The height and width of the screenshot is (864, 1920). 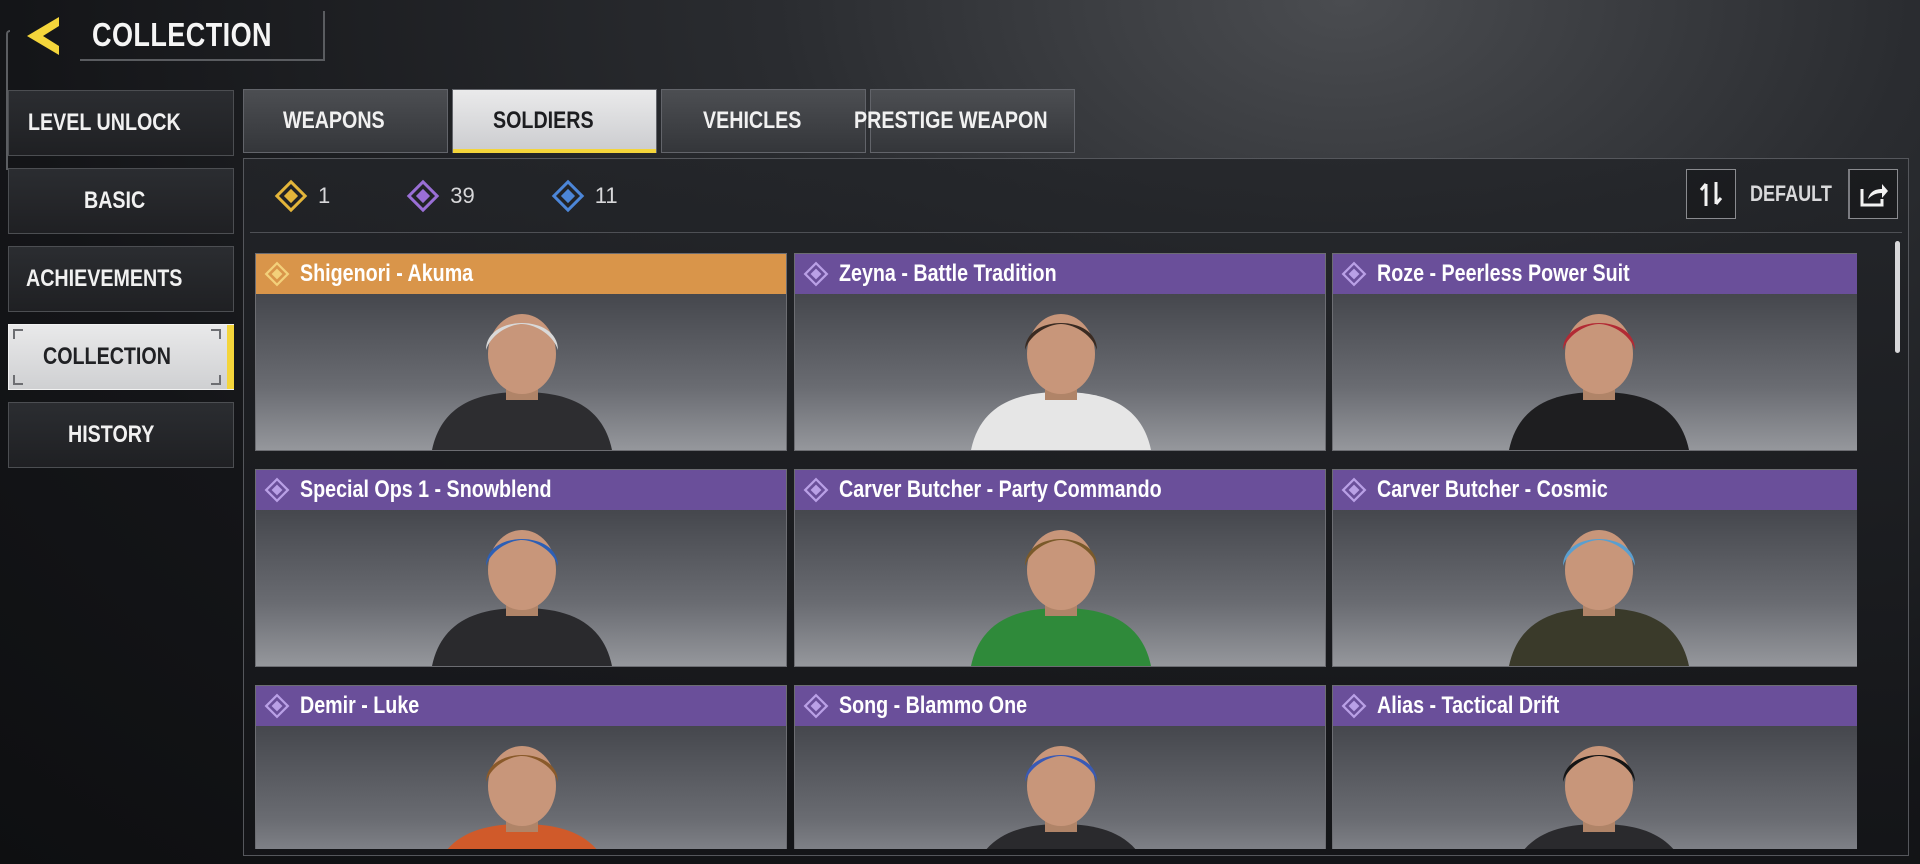 I want to click on share-button, so click(x=1873, y=194).